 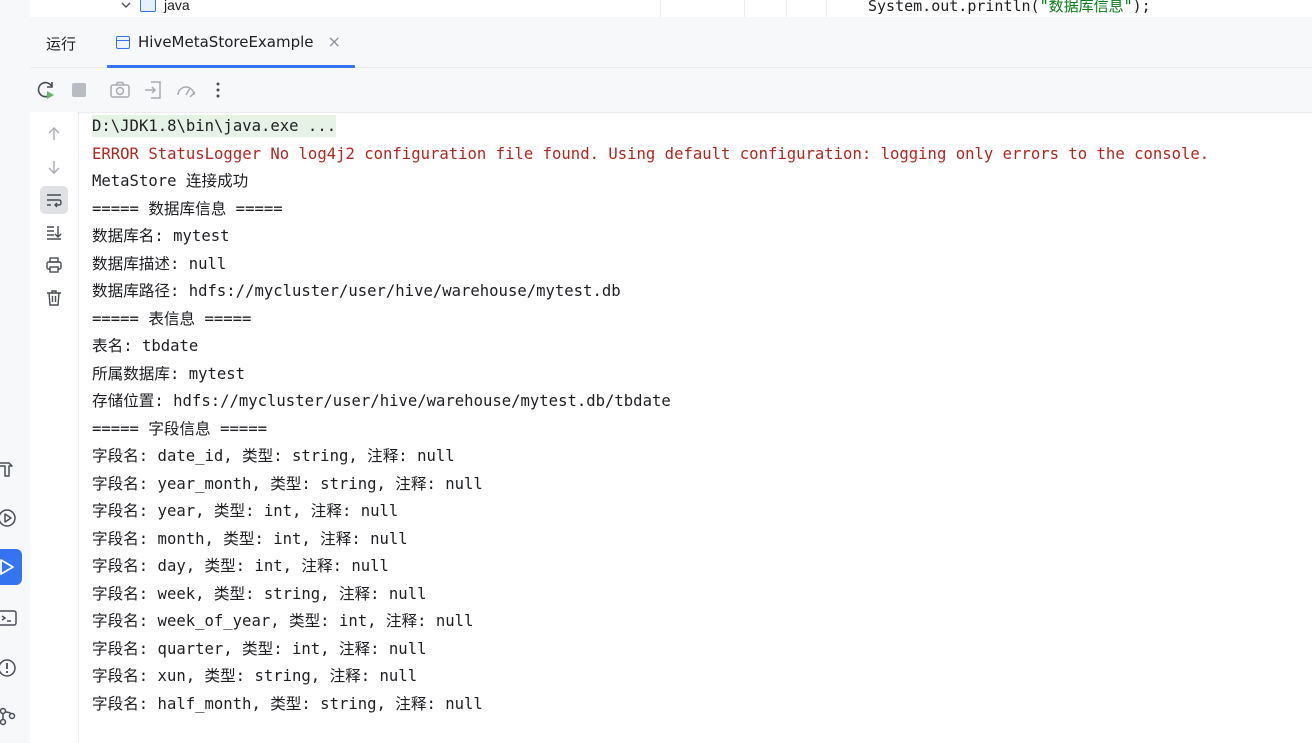 I want to click on console-line: 数据库描述: null, so click(x=159, y=263).